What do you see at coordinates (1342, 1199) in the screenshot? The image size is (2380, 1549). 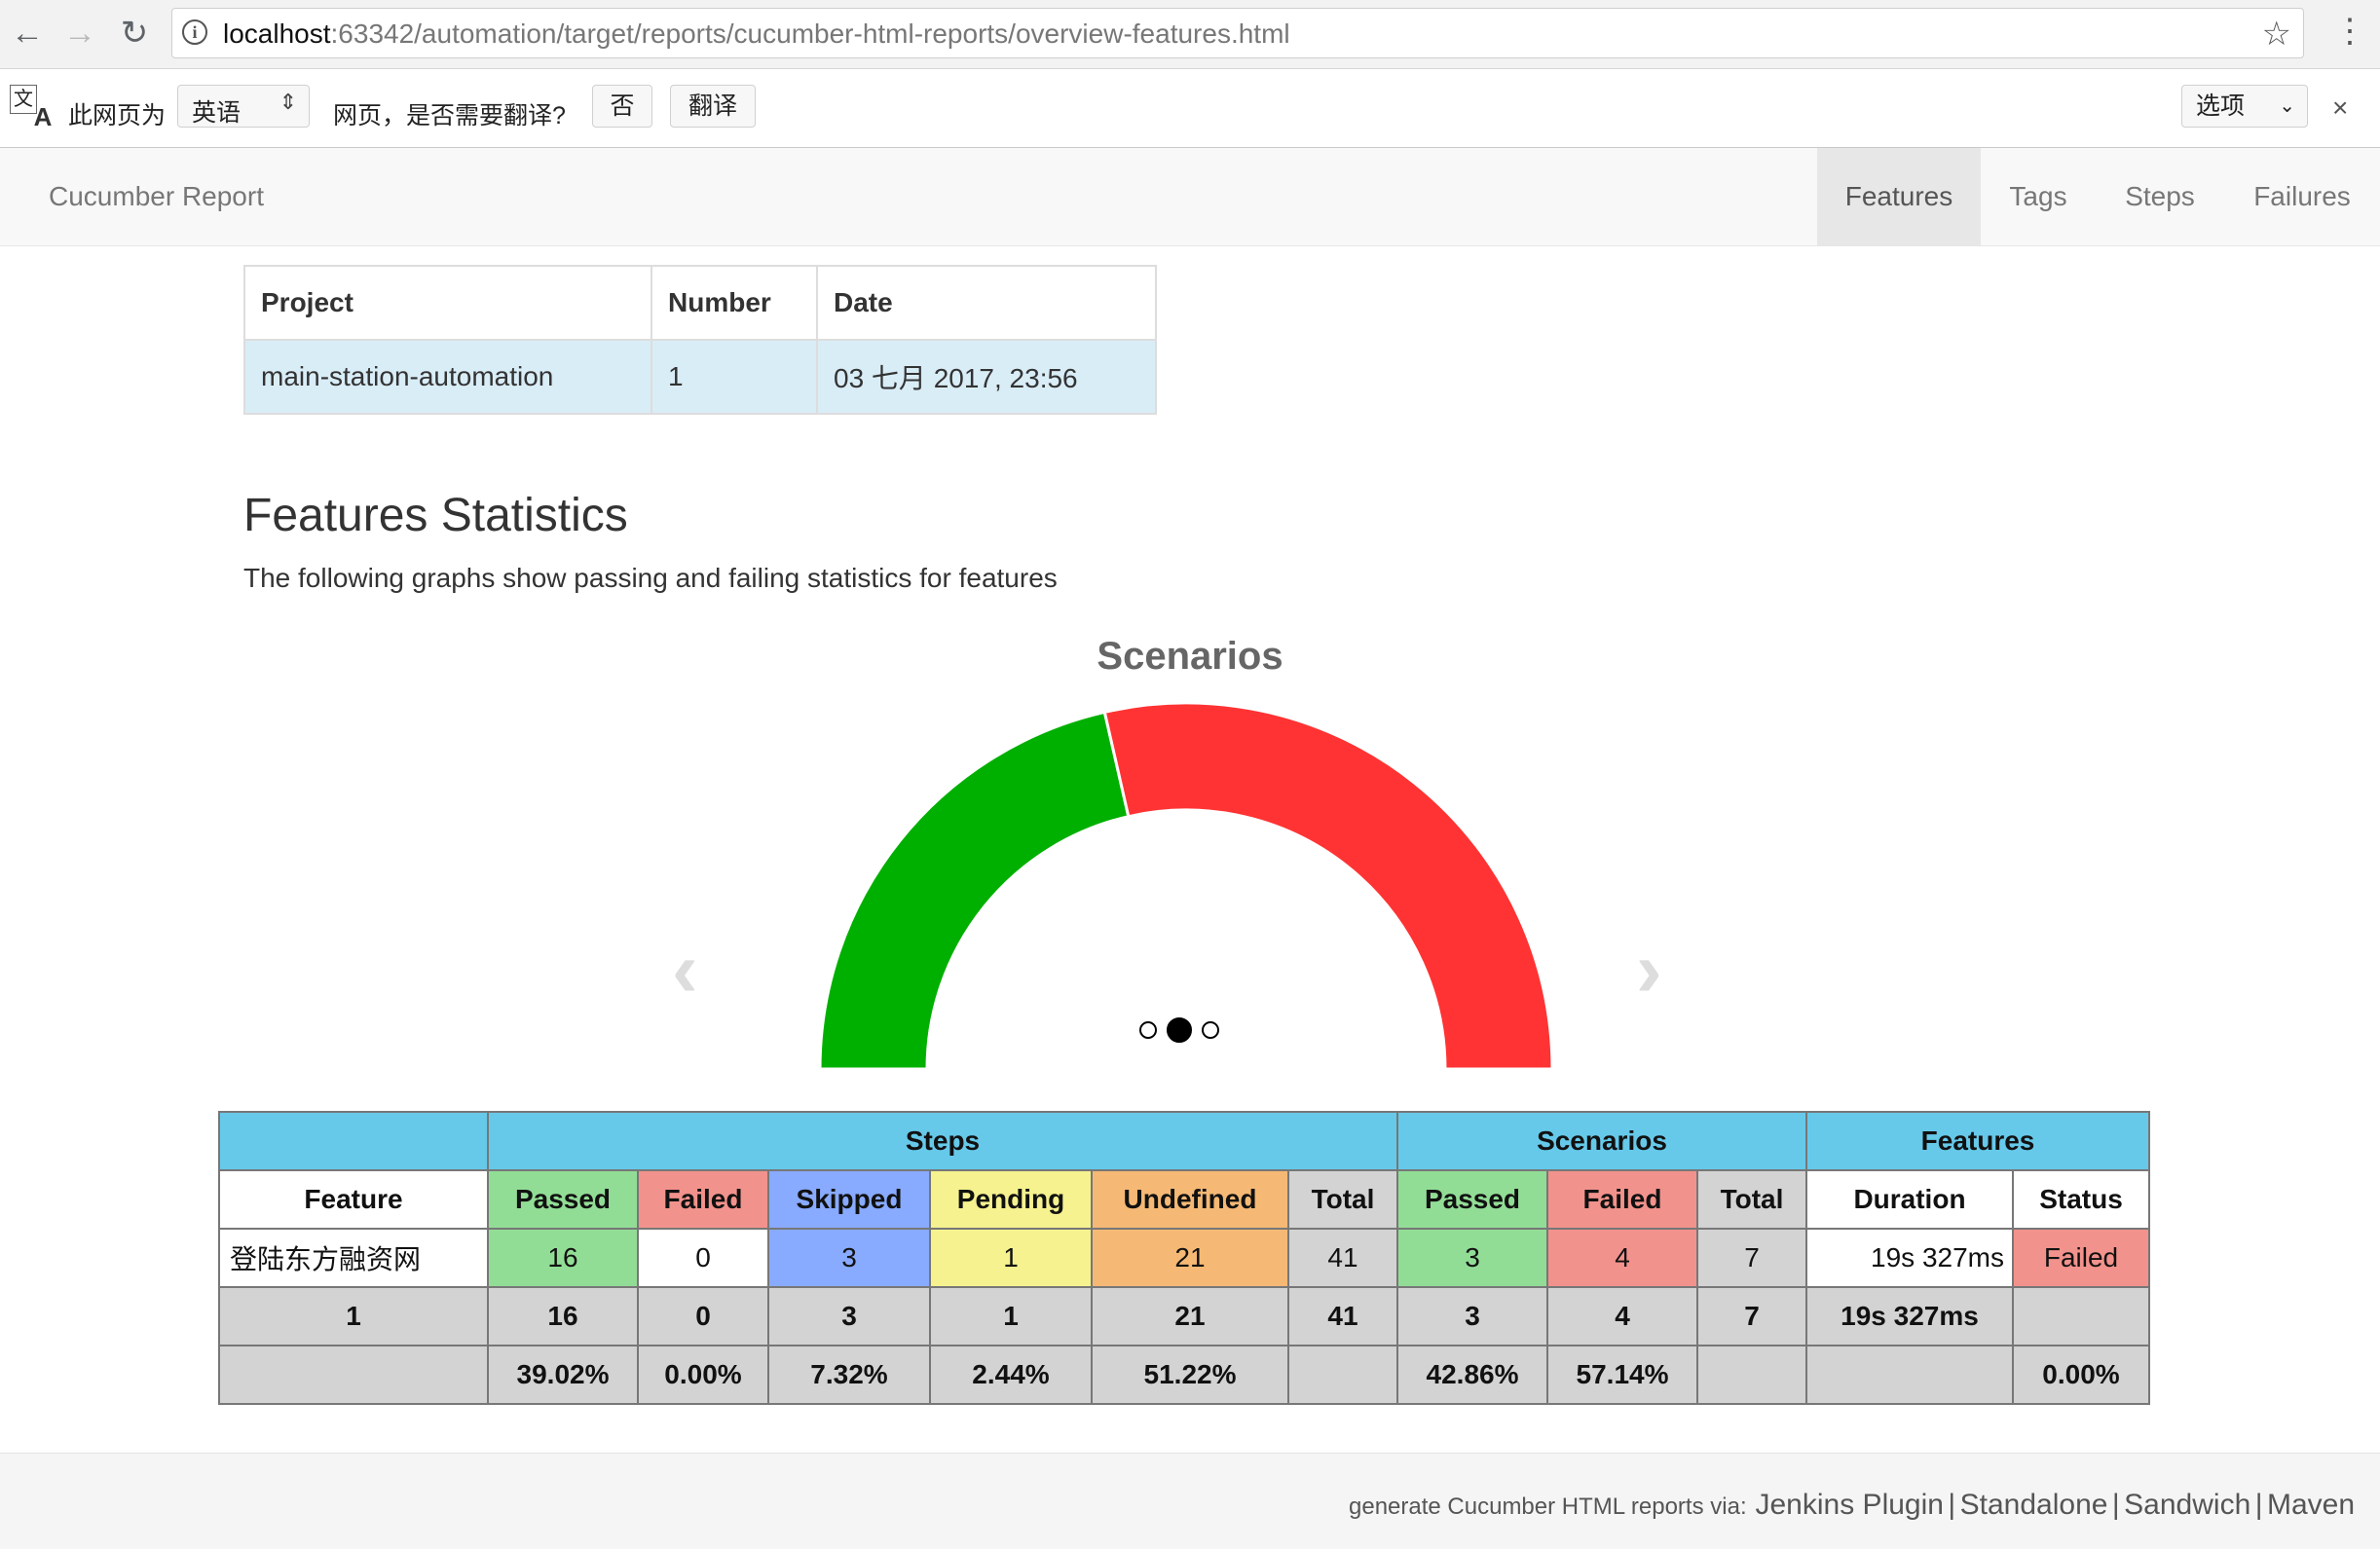 I see `column-header-6: Total` at bounding box center [1342, 1199].